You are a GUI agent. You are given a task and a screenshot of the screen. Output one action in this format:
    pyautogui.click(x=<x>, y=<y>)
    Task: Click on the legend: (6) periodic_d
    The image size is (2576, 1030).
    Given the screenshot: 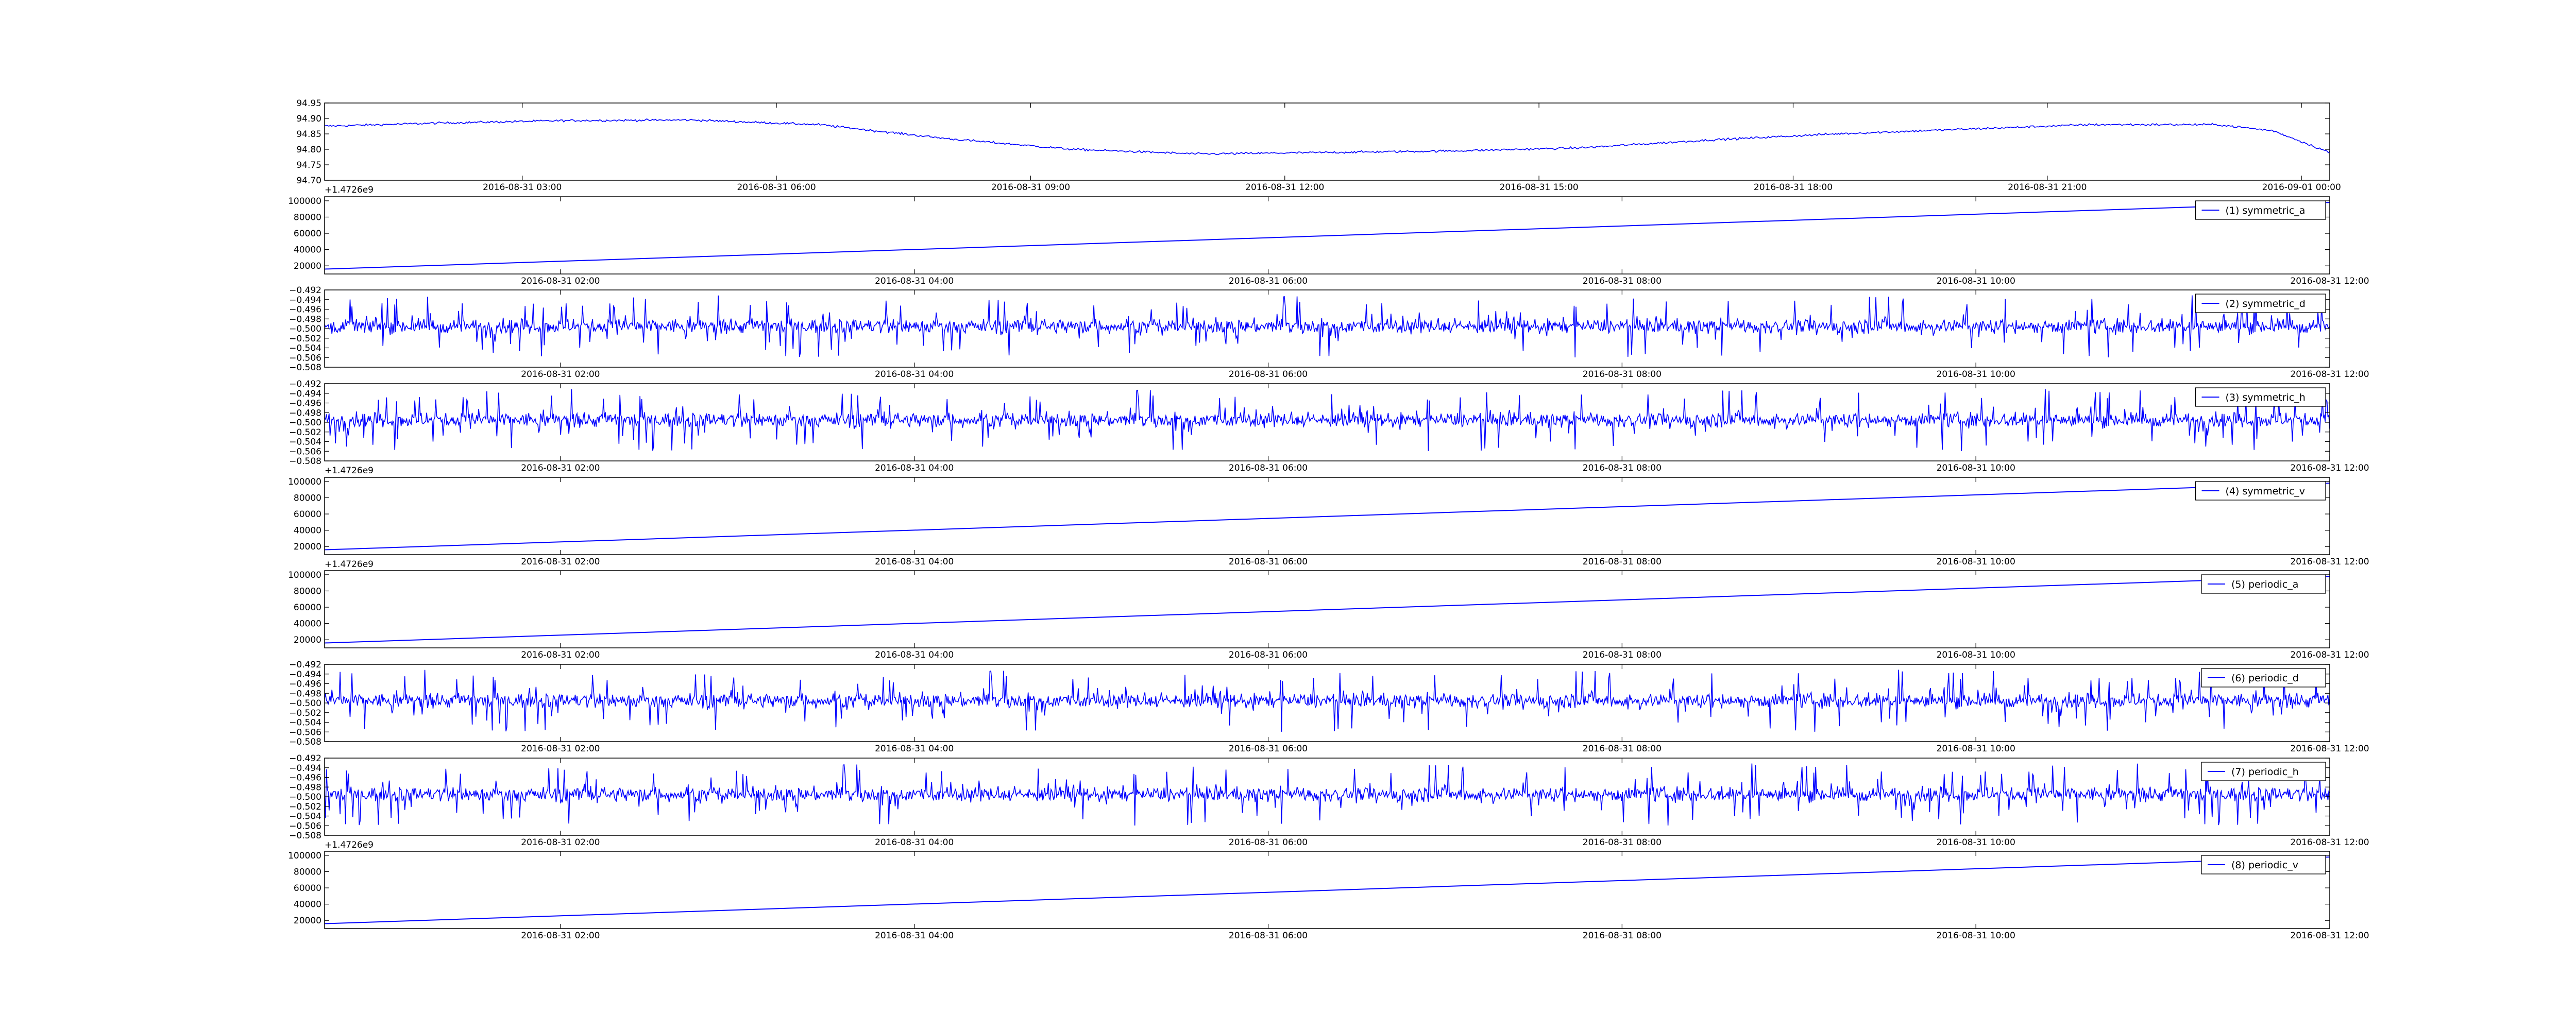 What is the action you would take?
    pyautogui.click(x=2263, y=678)
    